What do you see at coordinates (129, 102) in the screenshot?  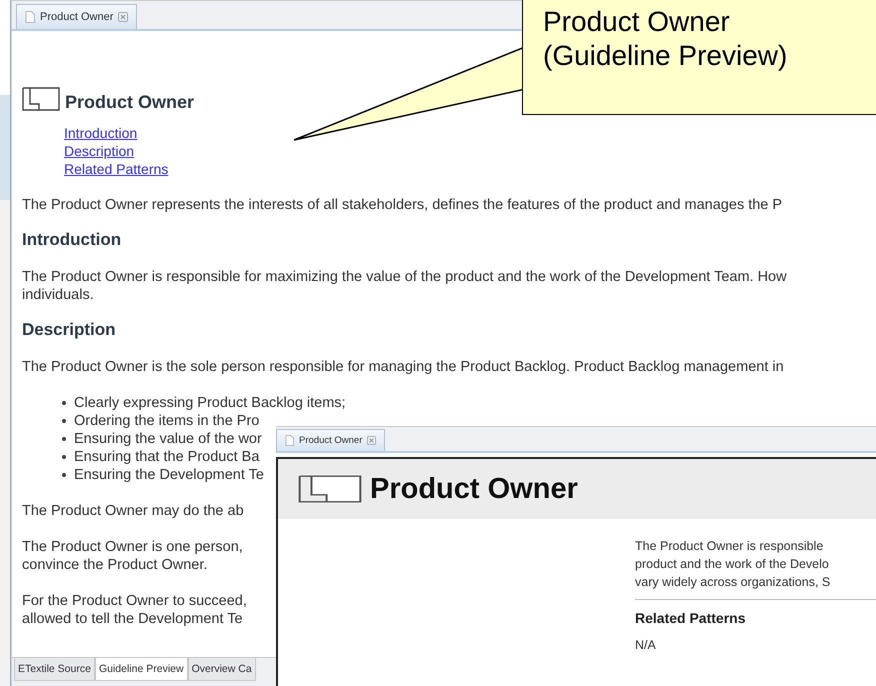 I see `page-title: Product Owner` at bounding box center [129, 102].